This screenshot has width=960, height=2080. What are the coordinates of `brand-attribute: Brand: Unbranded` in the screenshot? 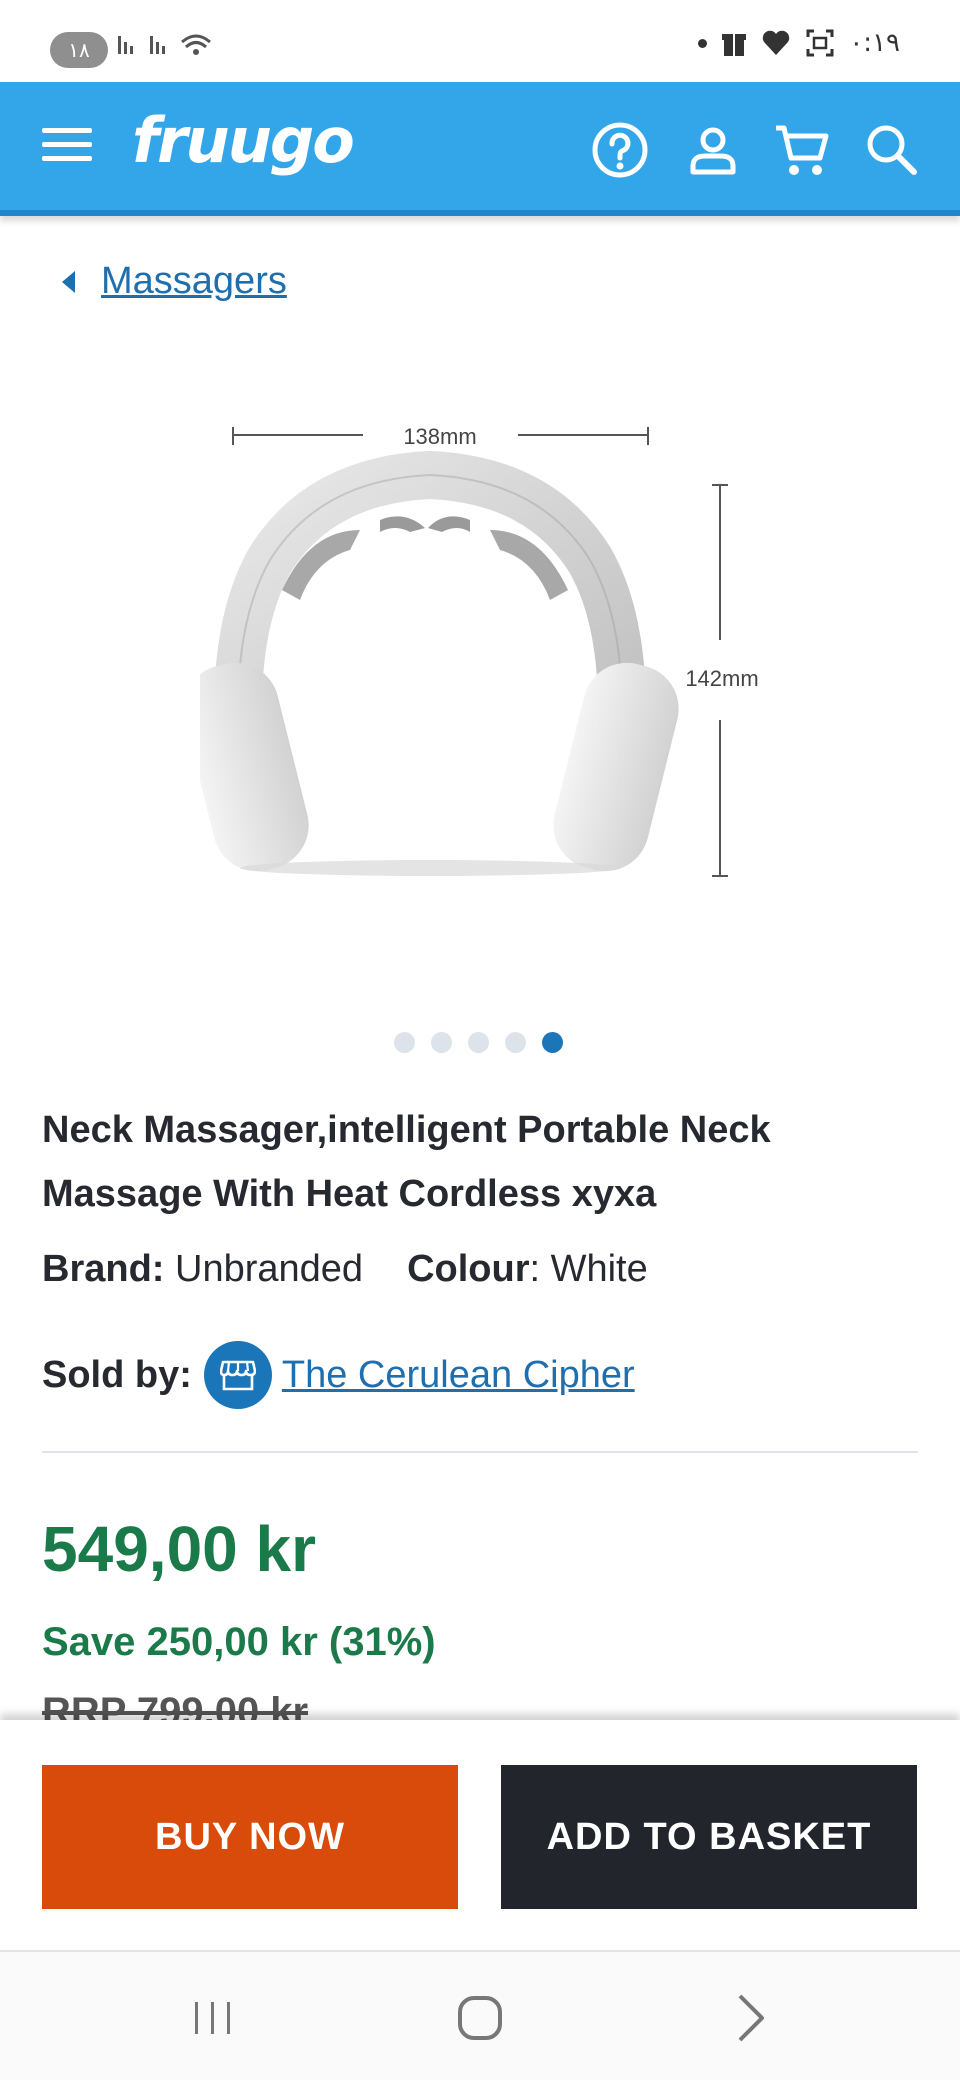 It's located at (202, 1269).